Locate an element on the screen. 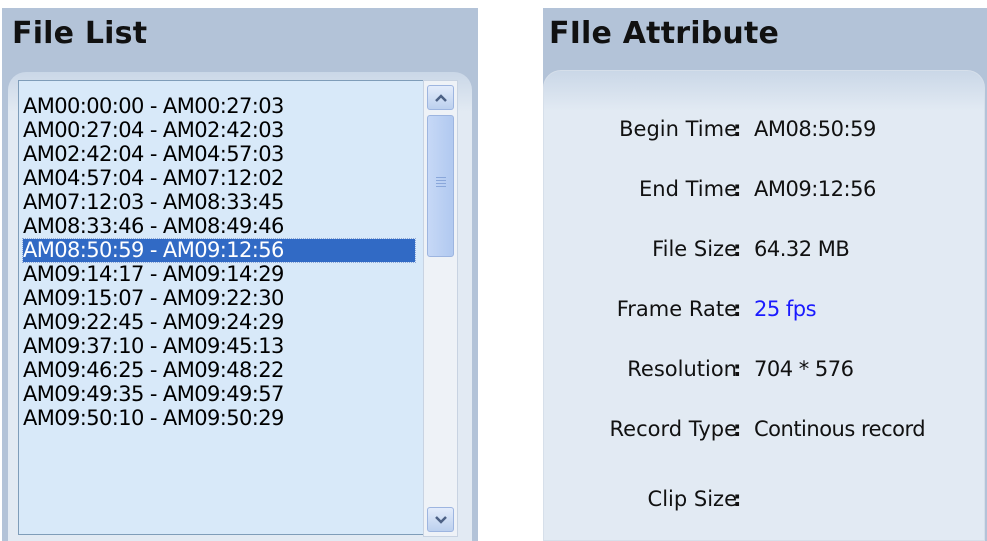 Image resolution: width=987 pixels, height=541 pixels. list-item: AM04:57:04 - AM07:12:02 is located at coordinates (219, 178).